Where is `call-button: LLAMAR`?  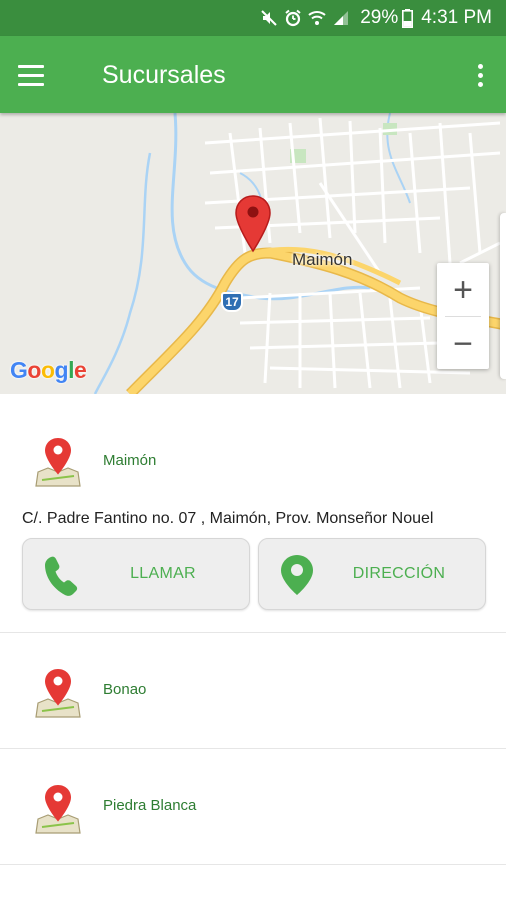
call-button: LLAMAR is located at coordinates (136, 574).